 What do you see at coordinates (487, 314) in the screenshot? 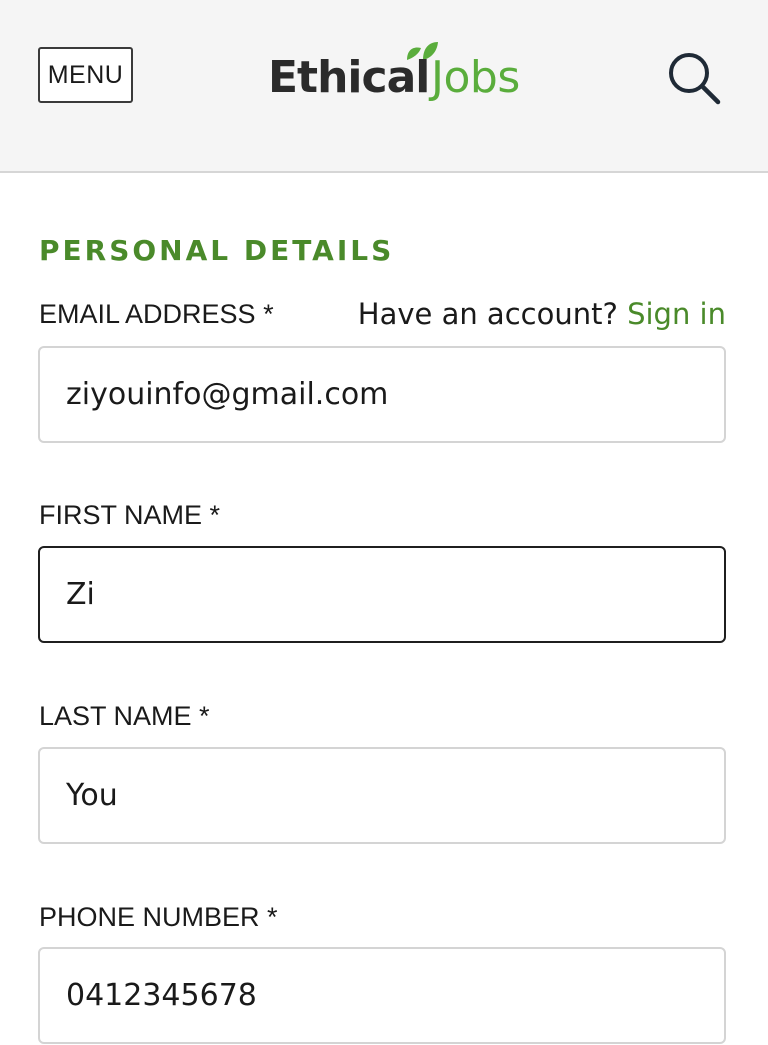
I see `account-prompt-text: Have an account?` at bounding box center [487, 314].